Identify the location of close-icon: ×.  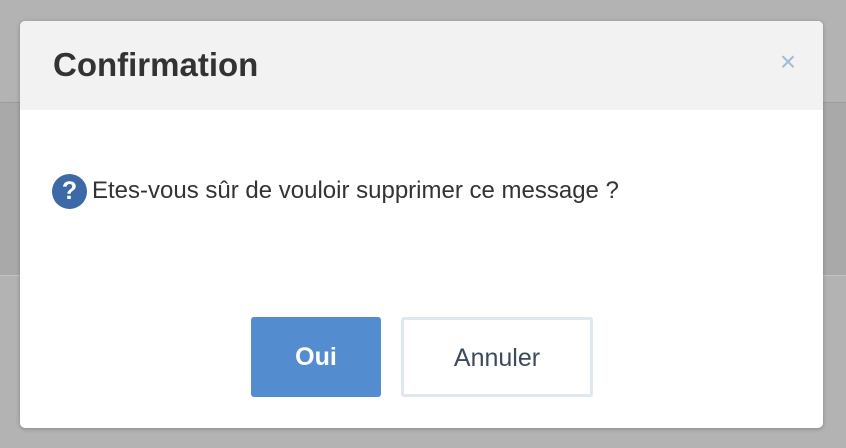
(788, 62).